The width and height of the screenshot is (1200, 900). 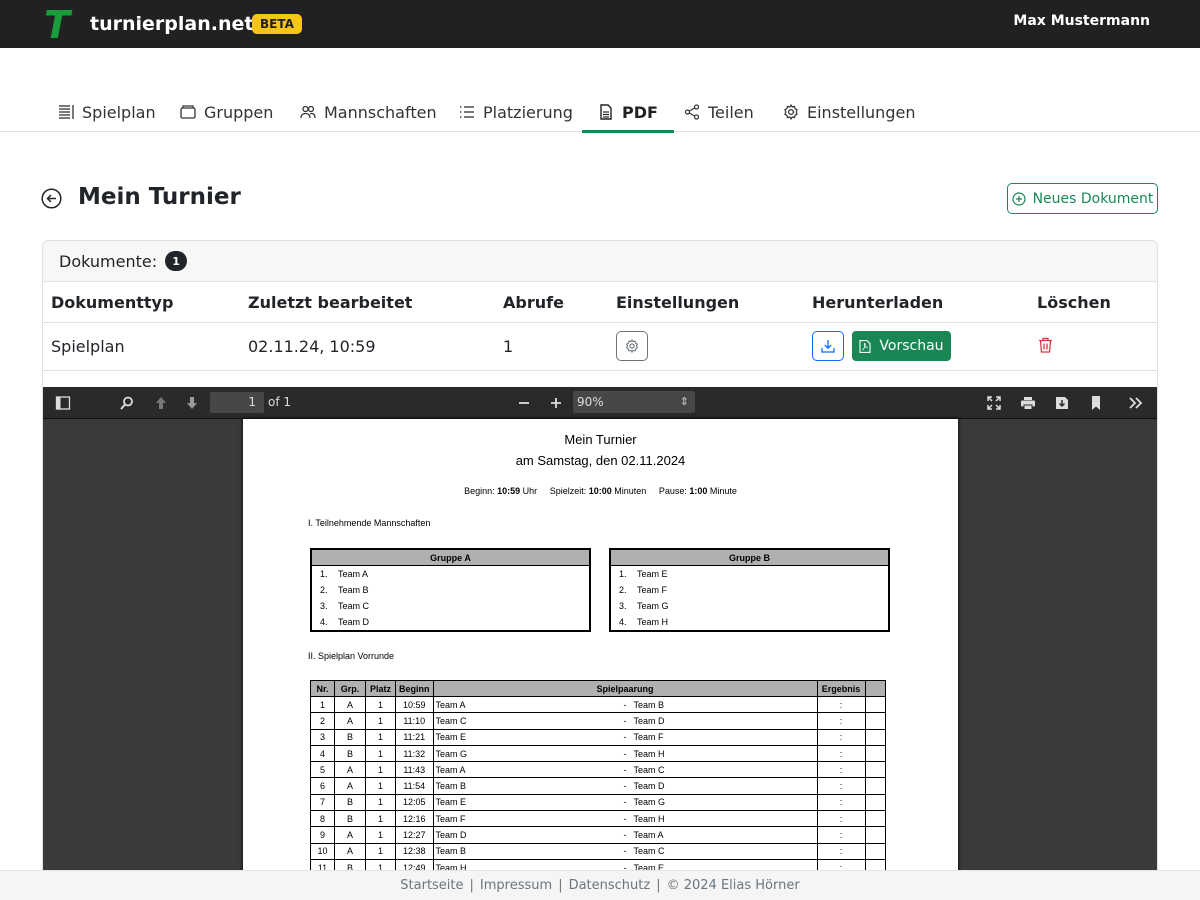 I want to click on beta-badge: BETA, so click(x=277, y=24).